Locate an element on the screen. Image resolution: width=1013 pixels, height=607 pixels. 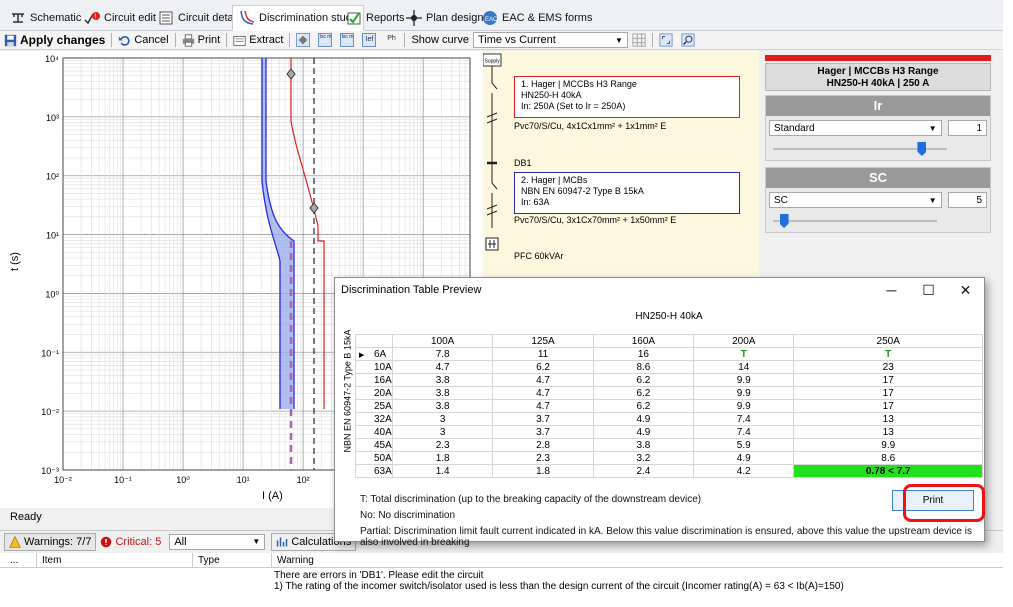
table-cell: 4.2 is located at coordinates (744, 471).